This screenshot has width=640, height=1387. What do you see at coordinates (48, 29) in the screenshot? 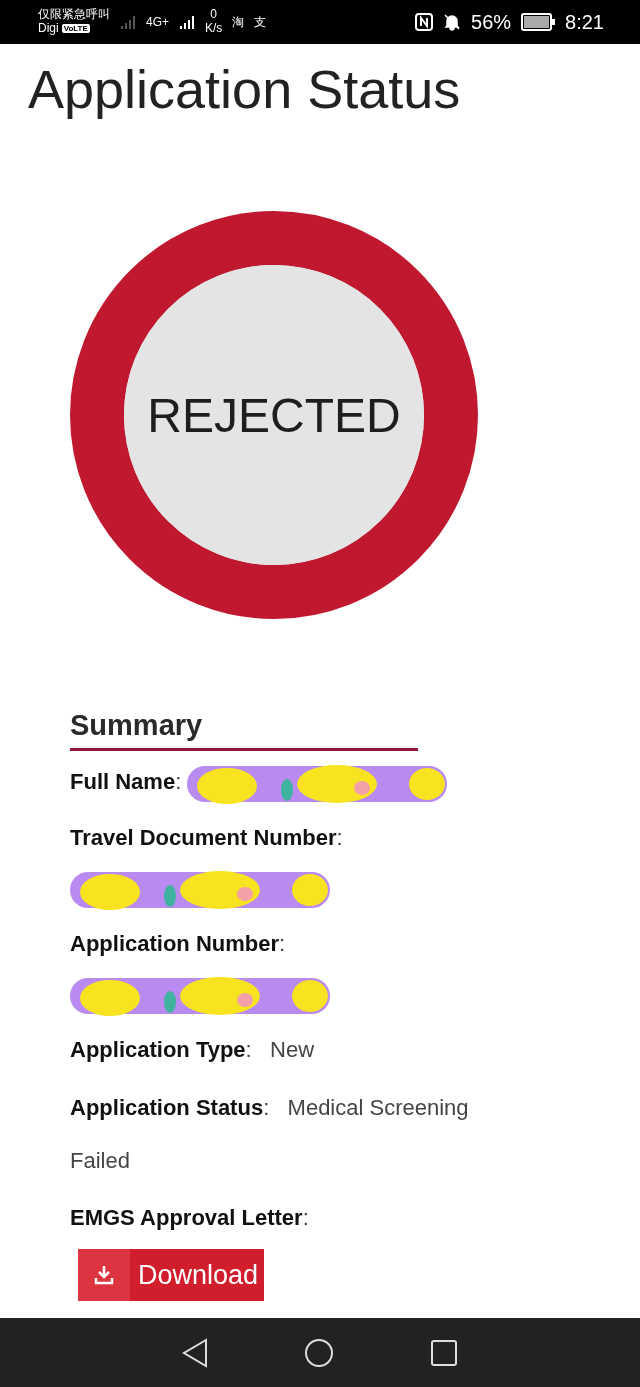
I see `carrier-name: Digi` at bounding box center [48, 29].